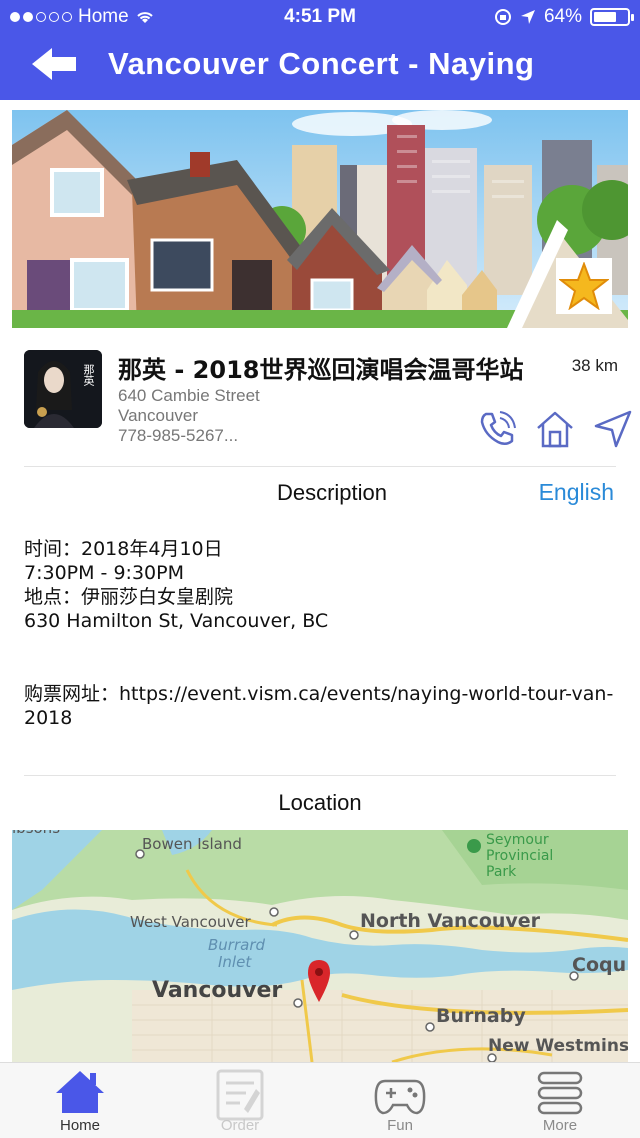  What do you see at coordinates (519, 856) in the screenshot?
I see `map-label-seymour-2: Provincial` at bounding box center [519, 856].